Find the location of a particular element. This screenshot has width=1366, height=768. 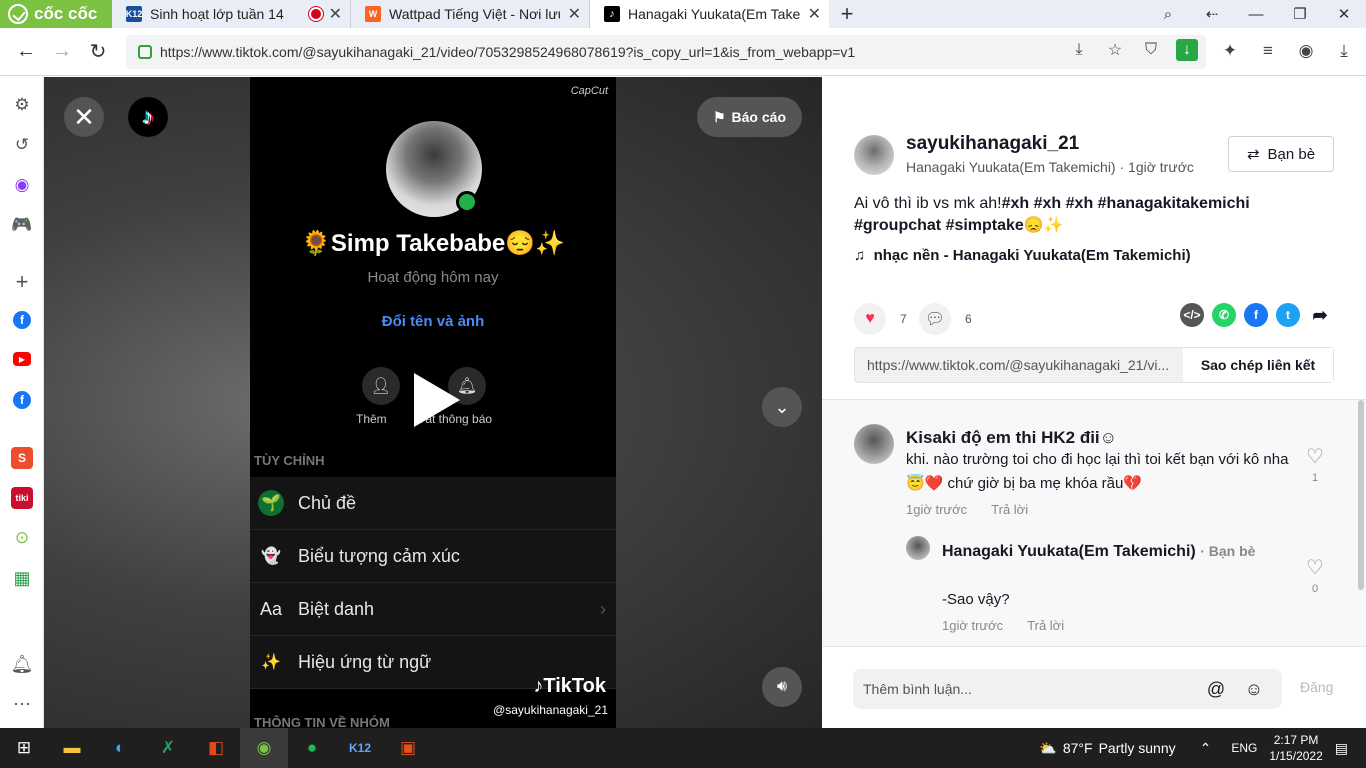

share-arrow-icon: ➦ is located at coordinates (1320, 315).